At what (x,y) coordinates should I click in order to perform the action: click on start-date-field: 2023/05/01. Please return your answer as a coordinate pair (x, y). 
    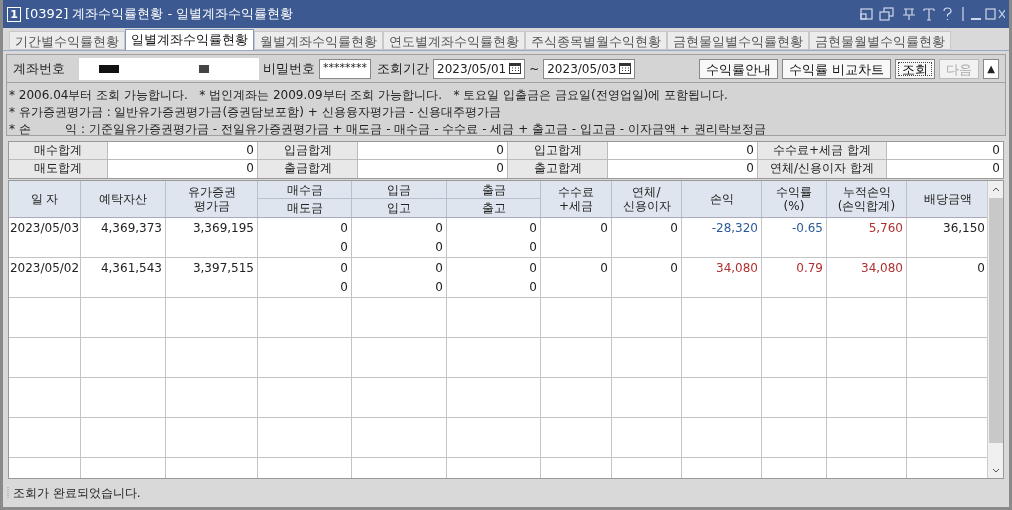
    Looking at the image, I should click on (479, 68).